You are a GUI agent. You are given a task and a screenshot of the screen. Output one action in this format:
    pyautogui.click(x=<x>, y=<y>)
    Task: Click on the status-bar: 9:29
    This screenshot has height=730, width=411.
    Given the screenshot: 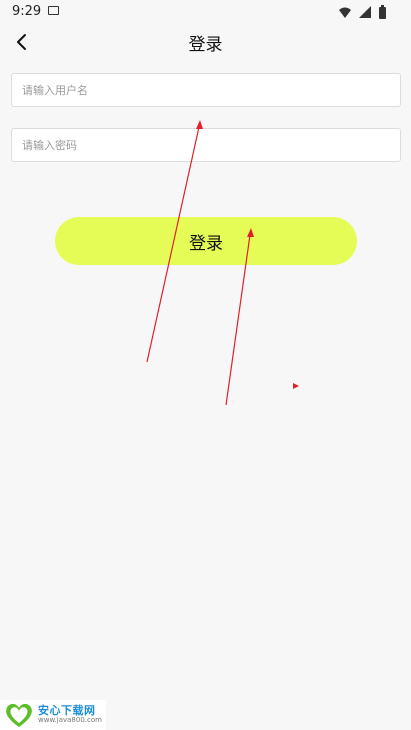 What is the action you would take?
    pyautogui.click(x=205, y=12)
    